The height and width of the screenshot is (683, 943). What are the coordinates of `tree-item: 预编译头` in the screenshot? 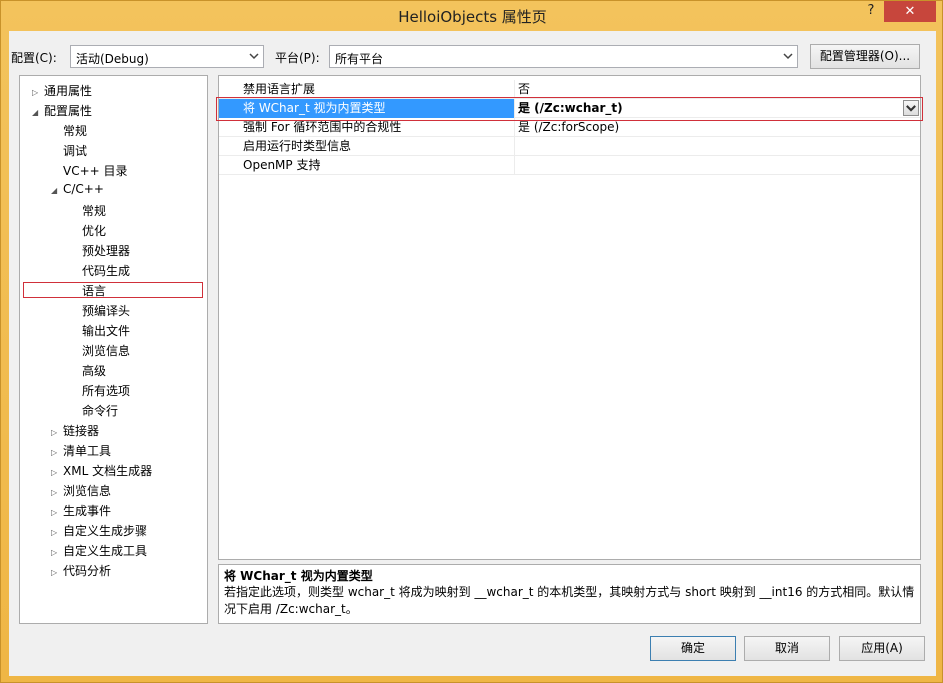 It's located at (100, 311).